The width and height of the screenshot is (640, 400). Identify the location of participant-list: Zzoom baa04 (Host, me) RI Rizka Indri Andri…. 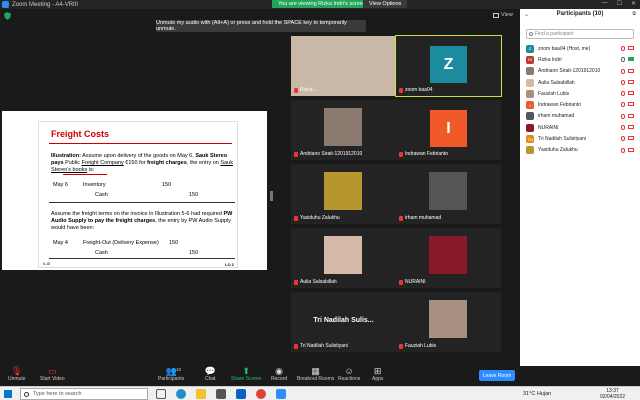
(582, 99).